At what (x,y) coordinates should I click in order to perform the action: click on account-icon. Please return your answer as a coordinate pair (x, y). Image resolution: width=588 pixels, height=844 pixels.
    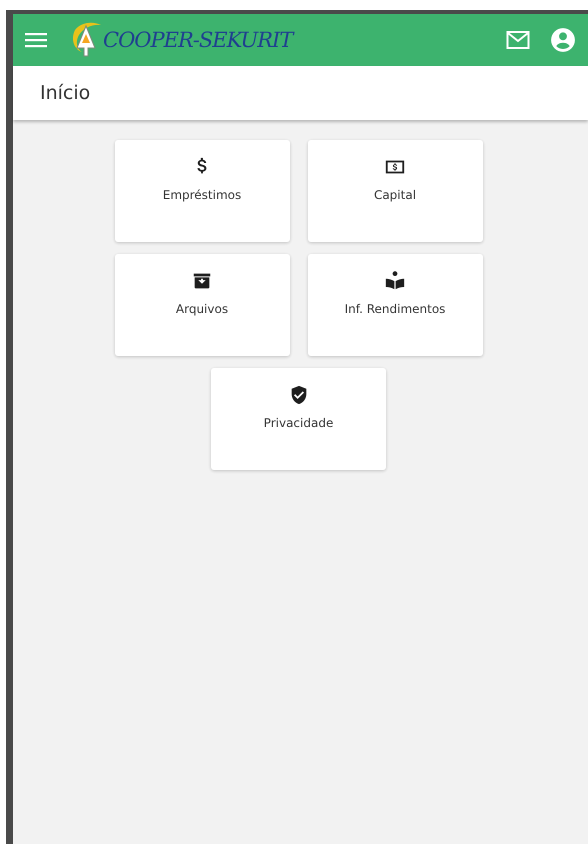
    Looking at the image, I should click on (563, 40).